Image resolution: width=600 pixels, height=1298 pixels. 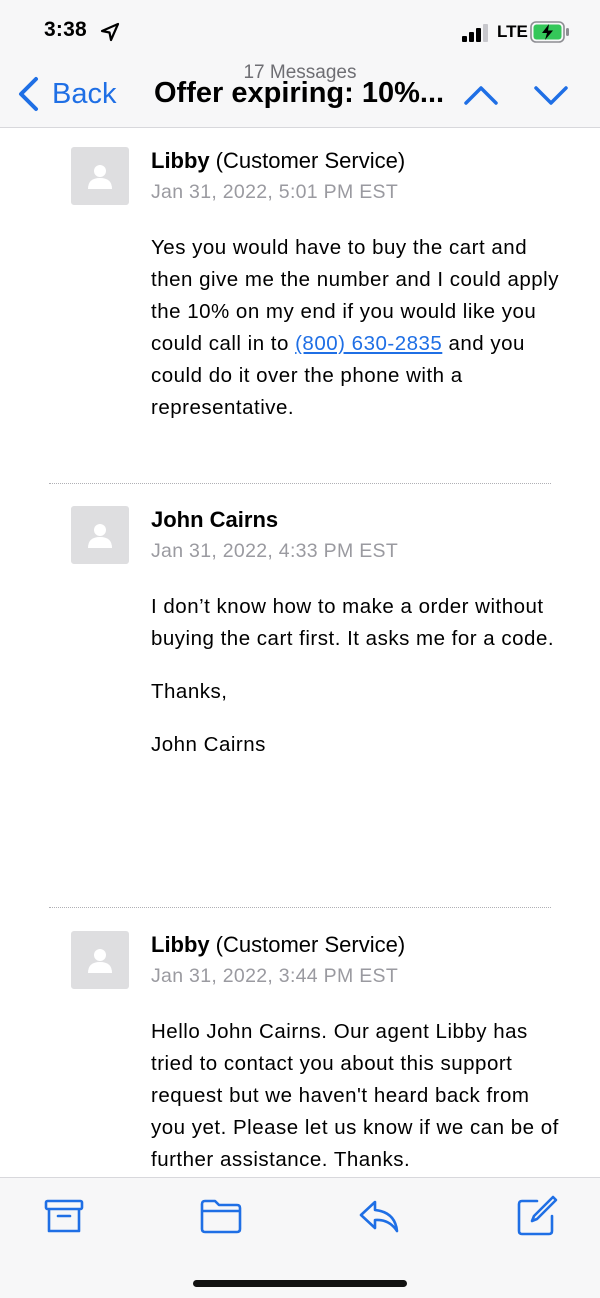 I want to click on back-label: Back, so click(x=84, y=93).